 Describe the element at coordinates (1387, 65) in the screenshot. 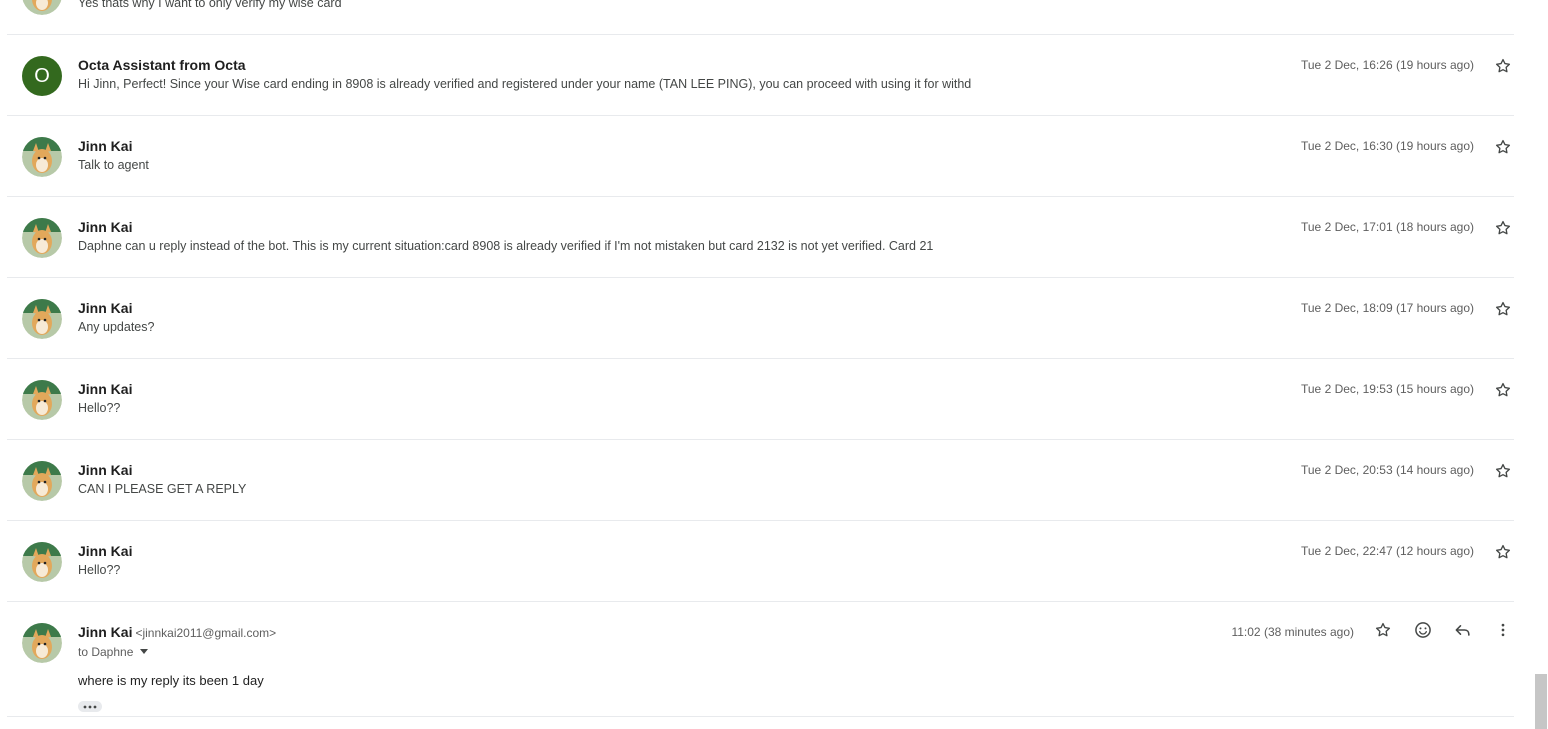

I see `message-time: Tue 2 Dec, 16:26 (19 hours ago)` at that location.